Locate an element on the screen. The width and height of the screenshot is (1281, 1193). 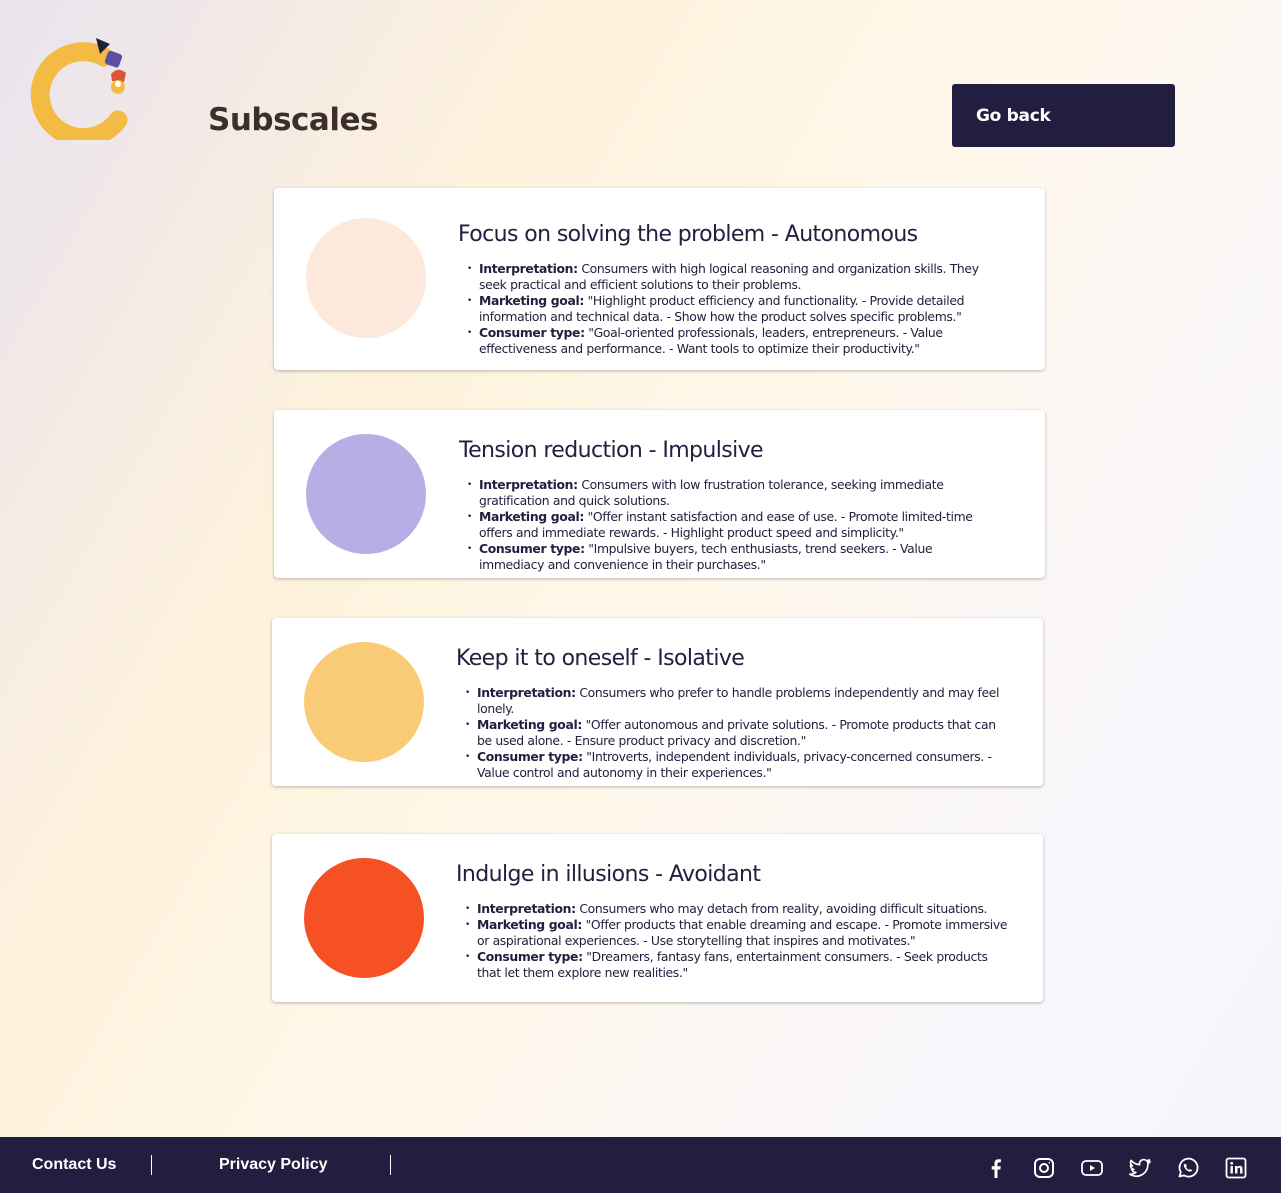
brand-logo is located at coordinates (76, 89).